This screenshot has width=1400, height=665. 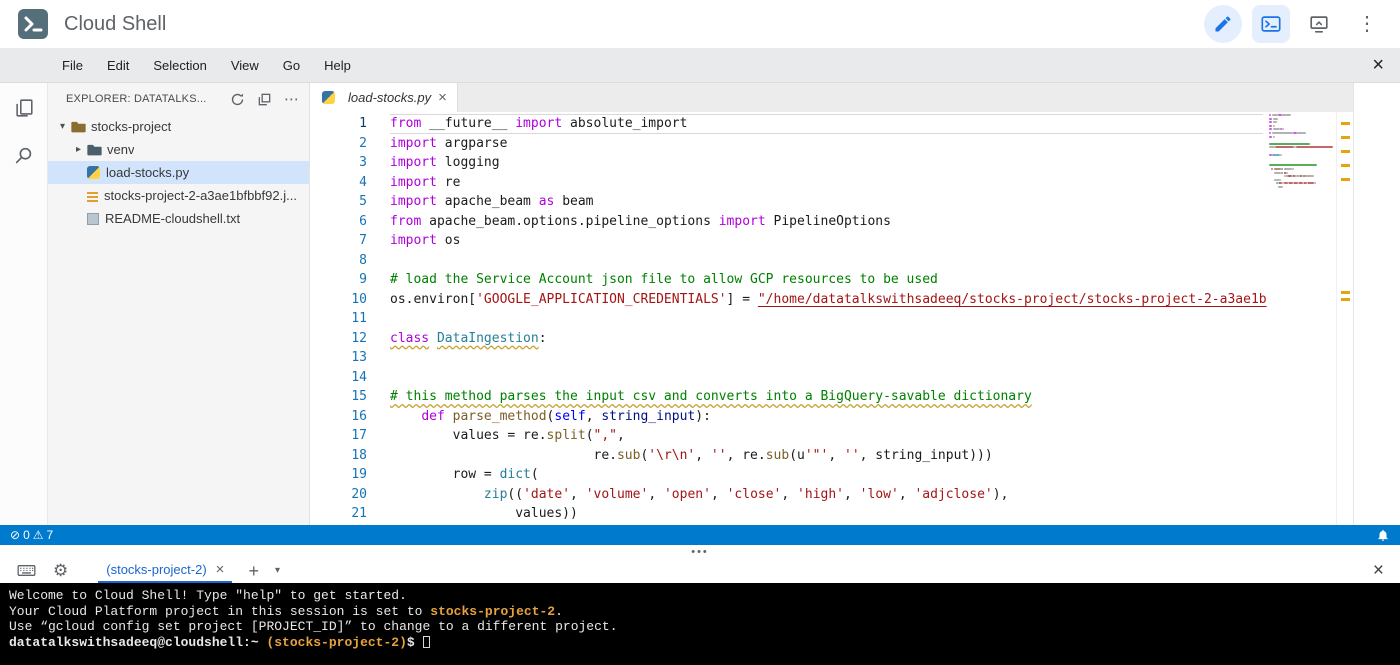 What do you see at coordinates (700, 570) in the screenshot?
I see `terminal-header: ⚙ (stocks-project-2) × + ▾ ×` at bounding box center [700, 570].